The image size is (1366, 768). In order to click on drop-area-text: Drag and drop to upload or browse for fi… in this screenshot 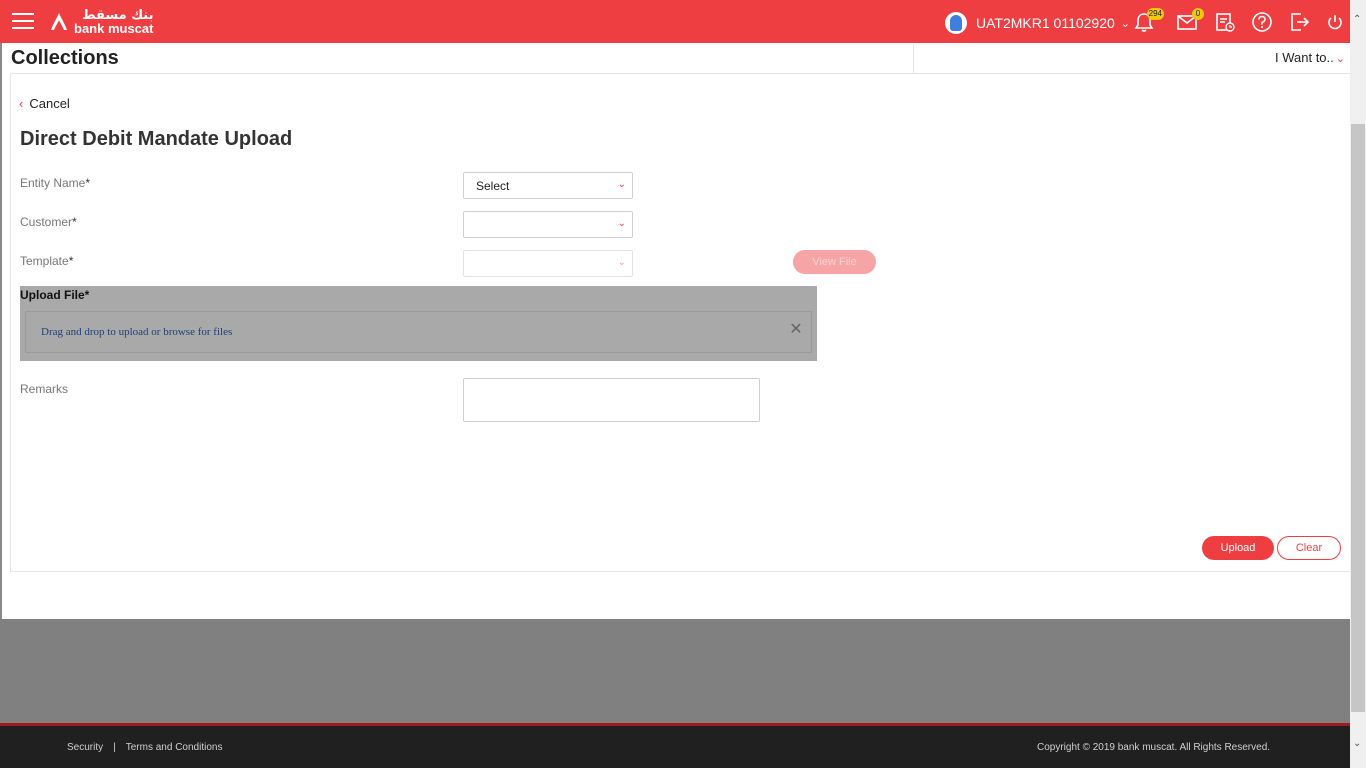, I will do `click(137, 332)`.